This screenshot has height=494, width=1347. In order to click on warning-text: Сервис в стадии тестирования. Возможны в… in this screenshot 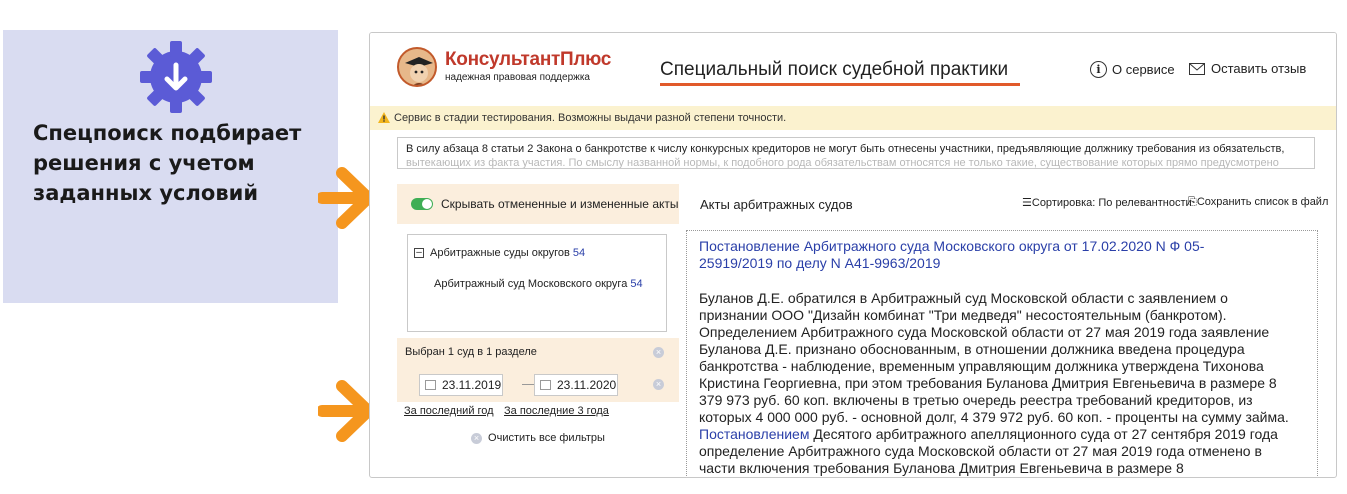, I will do `click(590, 118)`.